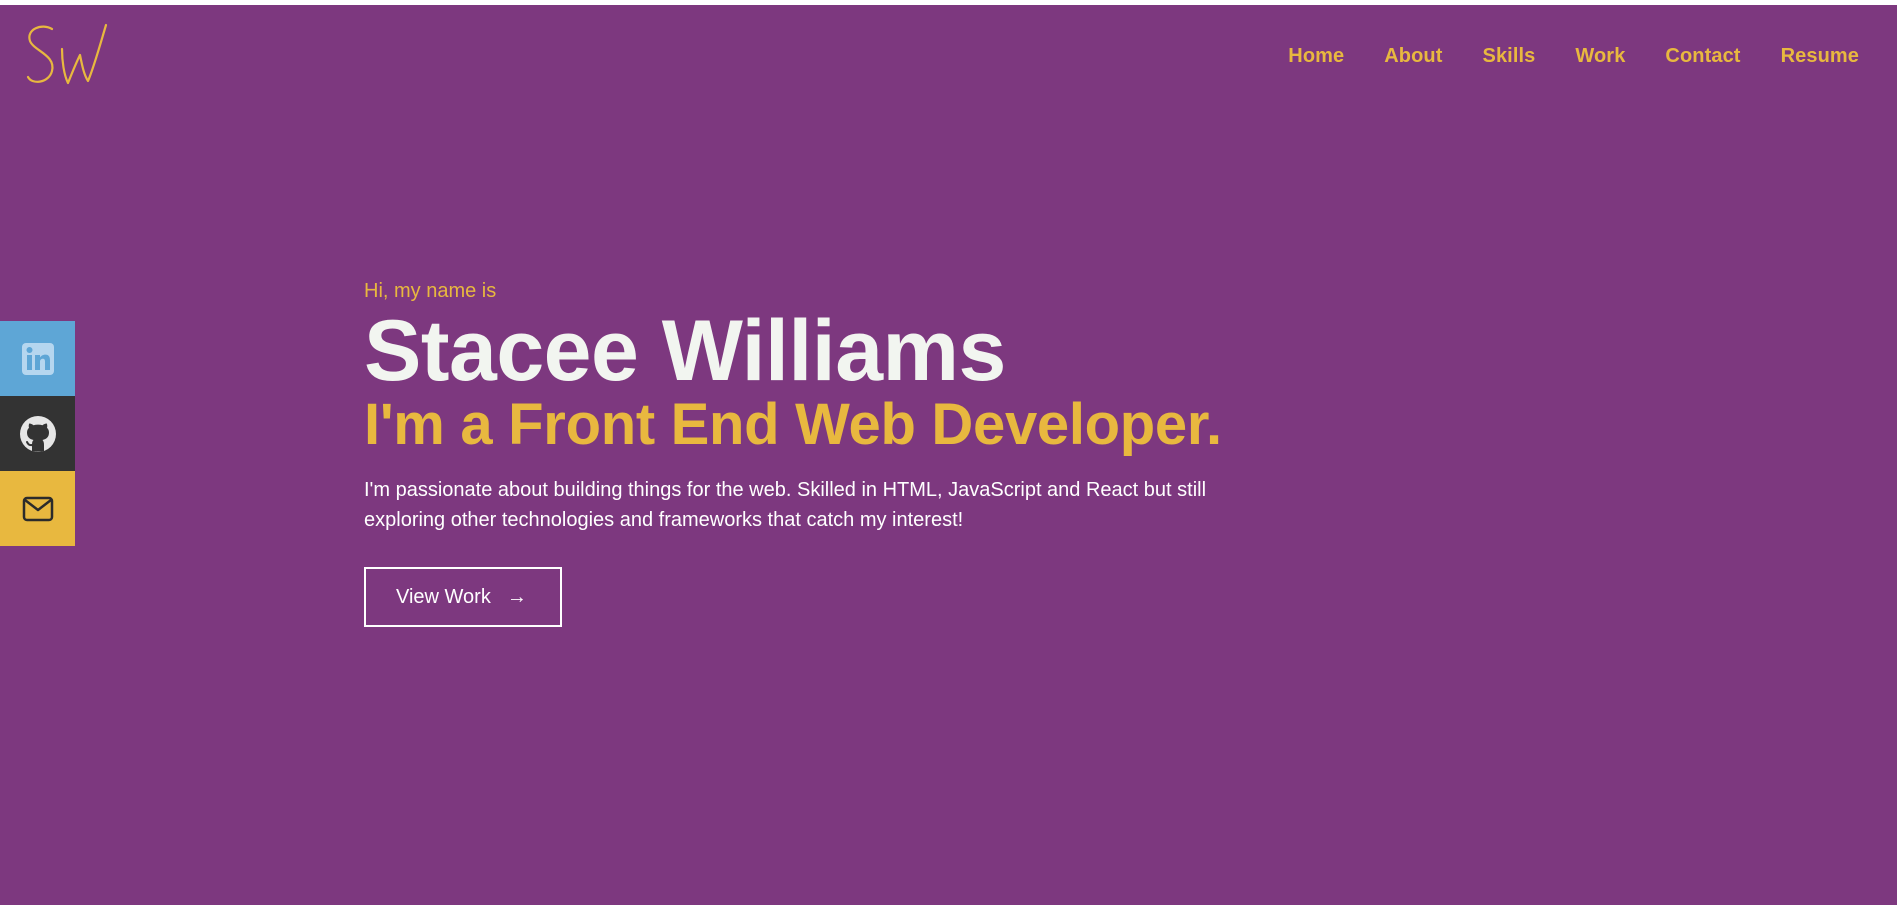 This screenshot has width=1902, height=907. What do you see at coordinates (67, 54) in the screenshot?
I see `sw-signature-logo` at bounding box center [67, 54].